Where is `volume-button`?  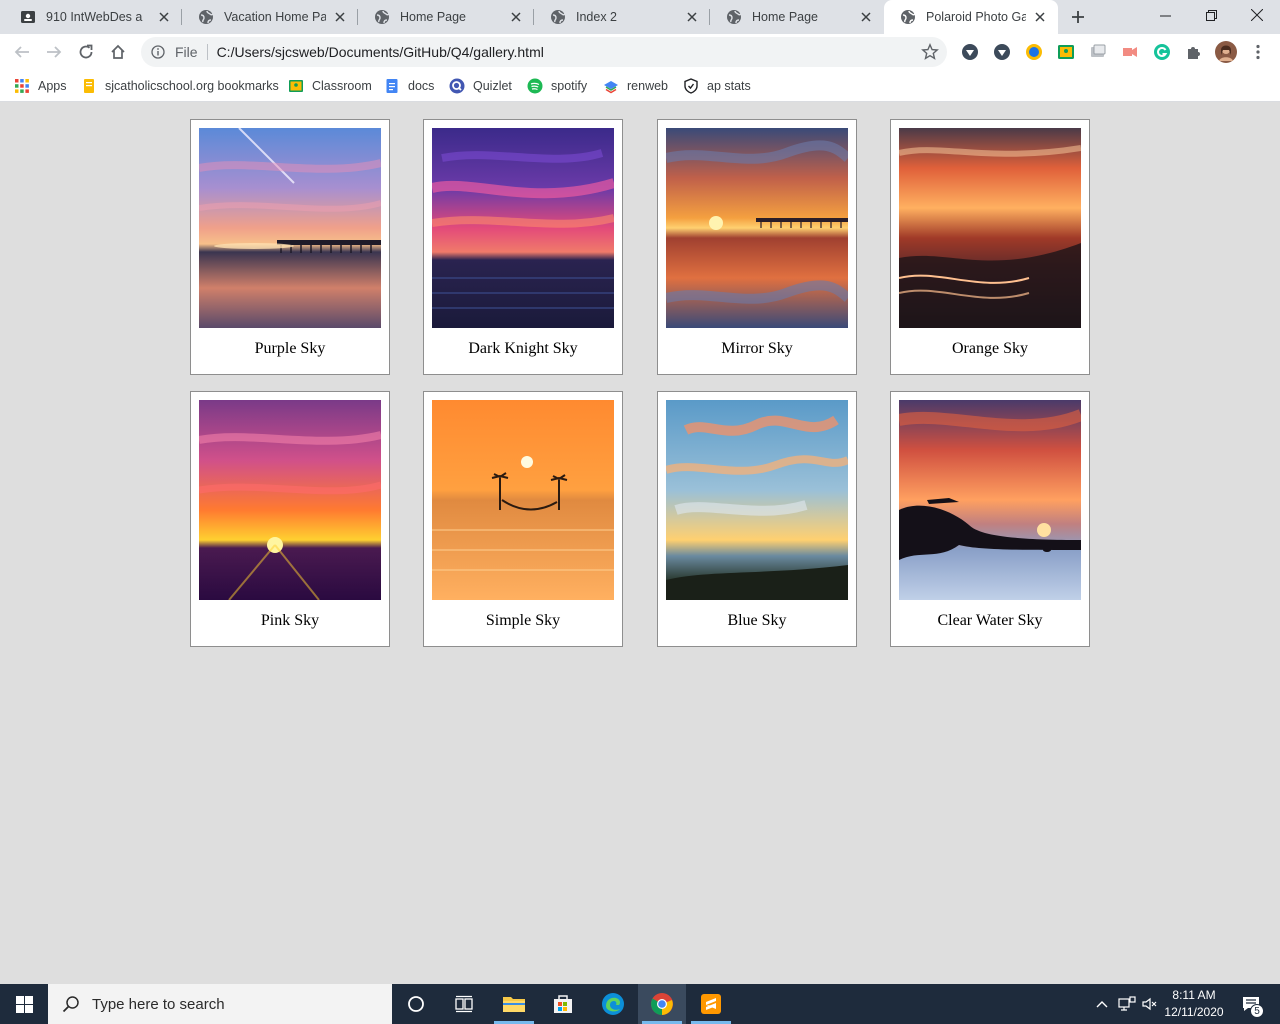 volume-button is located at coordinates (1150, 1004).